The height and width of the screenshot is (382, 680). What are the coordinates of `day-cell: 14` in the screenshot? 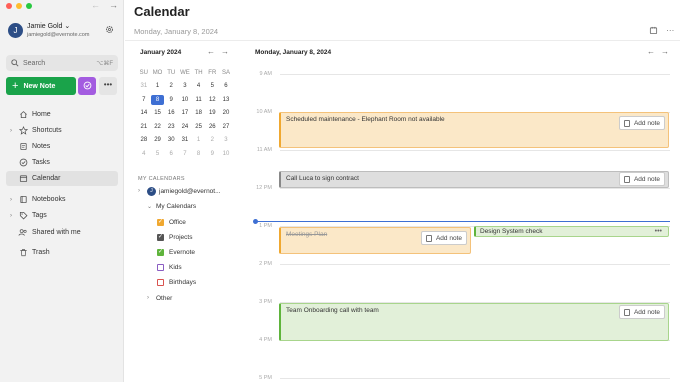 It's located at (144, 113).